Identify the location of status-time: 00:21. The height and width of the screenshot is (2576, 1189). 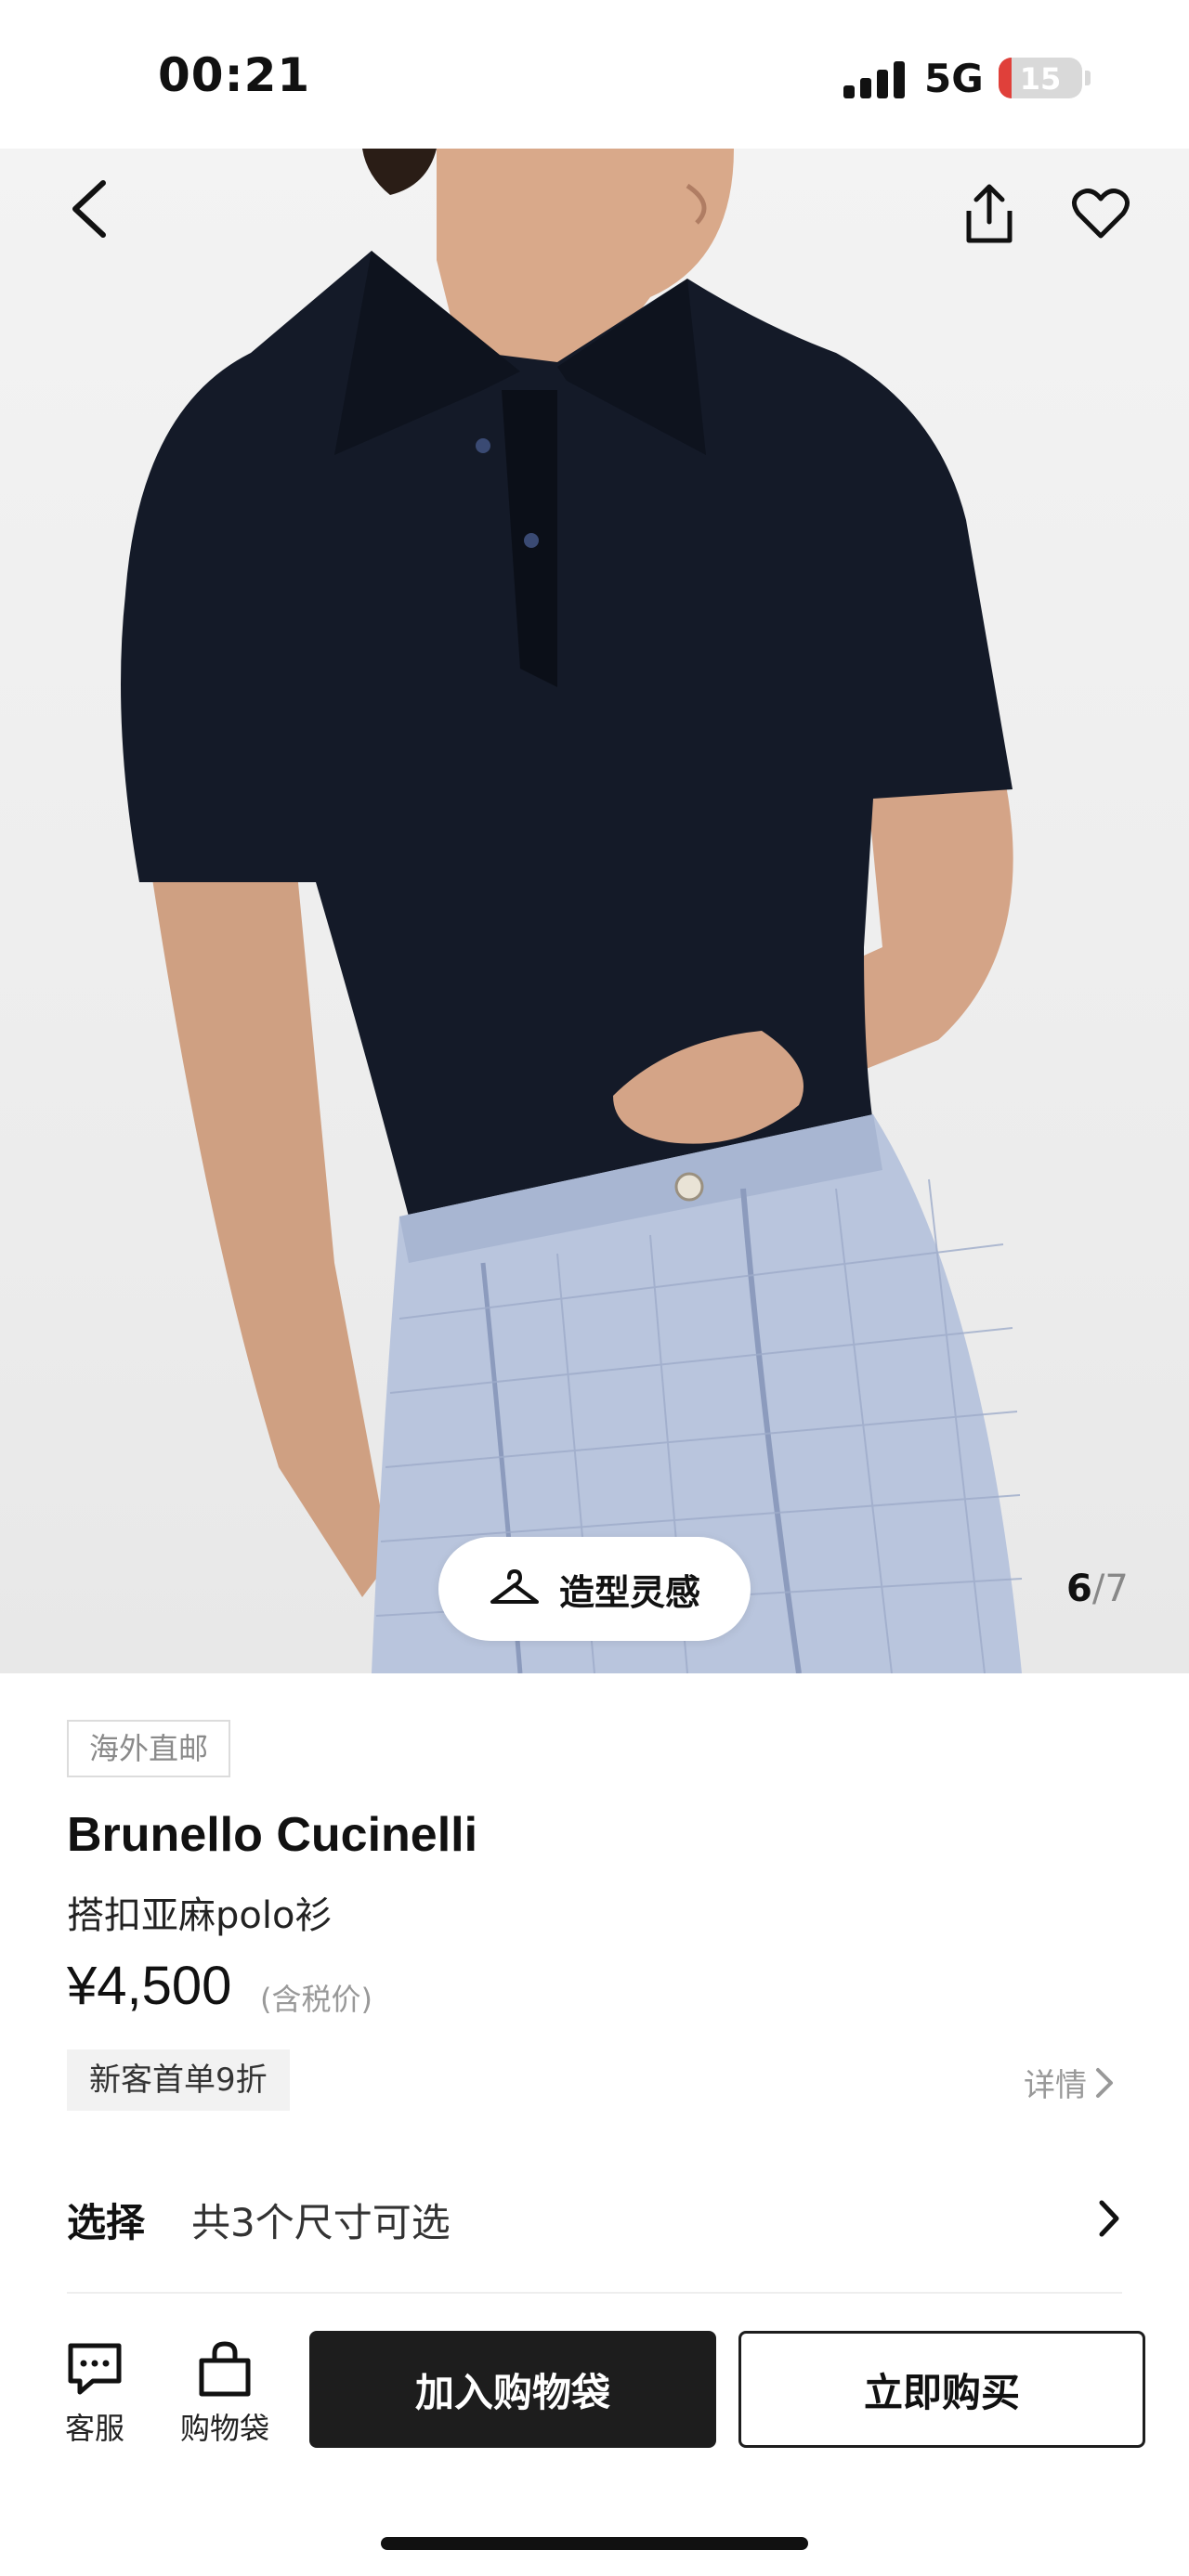
(235, 75).